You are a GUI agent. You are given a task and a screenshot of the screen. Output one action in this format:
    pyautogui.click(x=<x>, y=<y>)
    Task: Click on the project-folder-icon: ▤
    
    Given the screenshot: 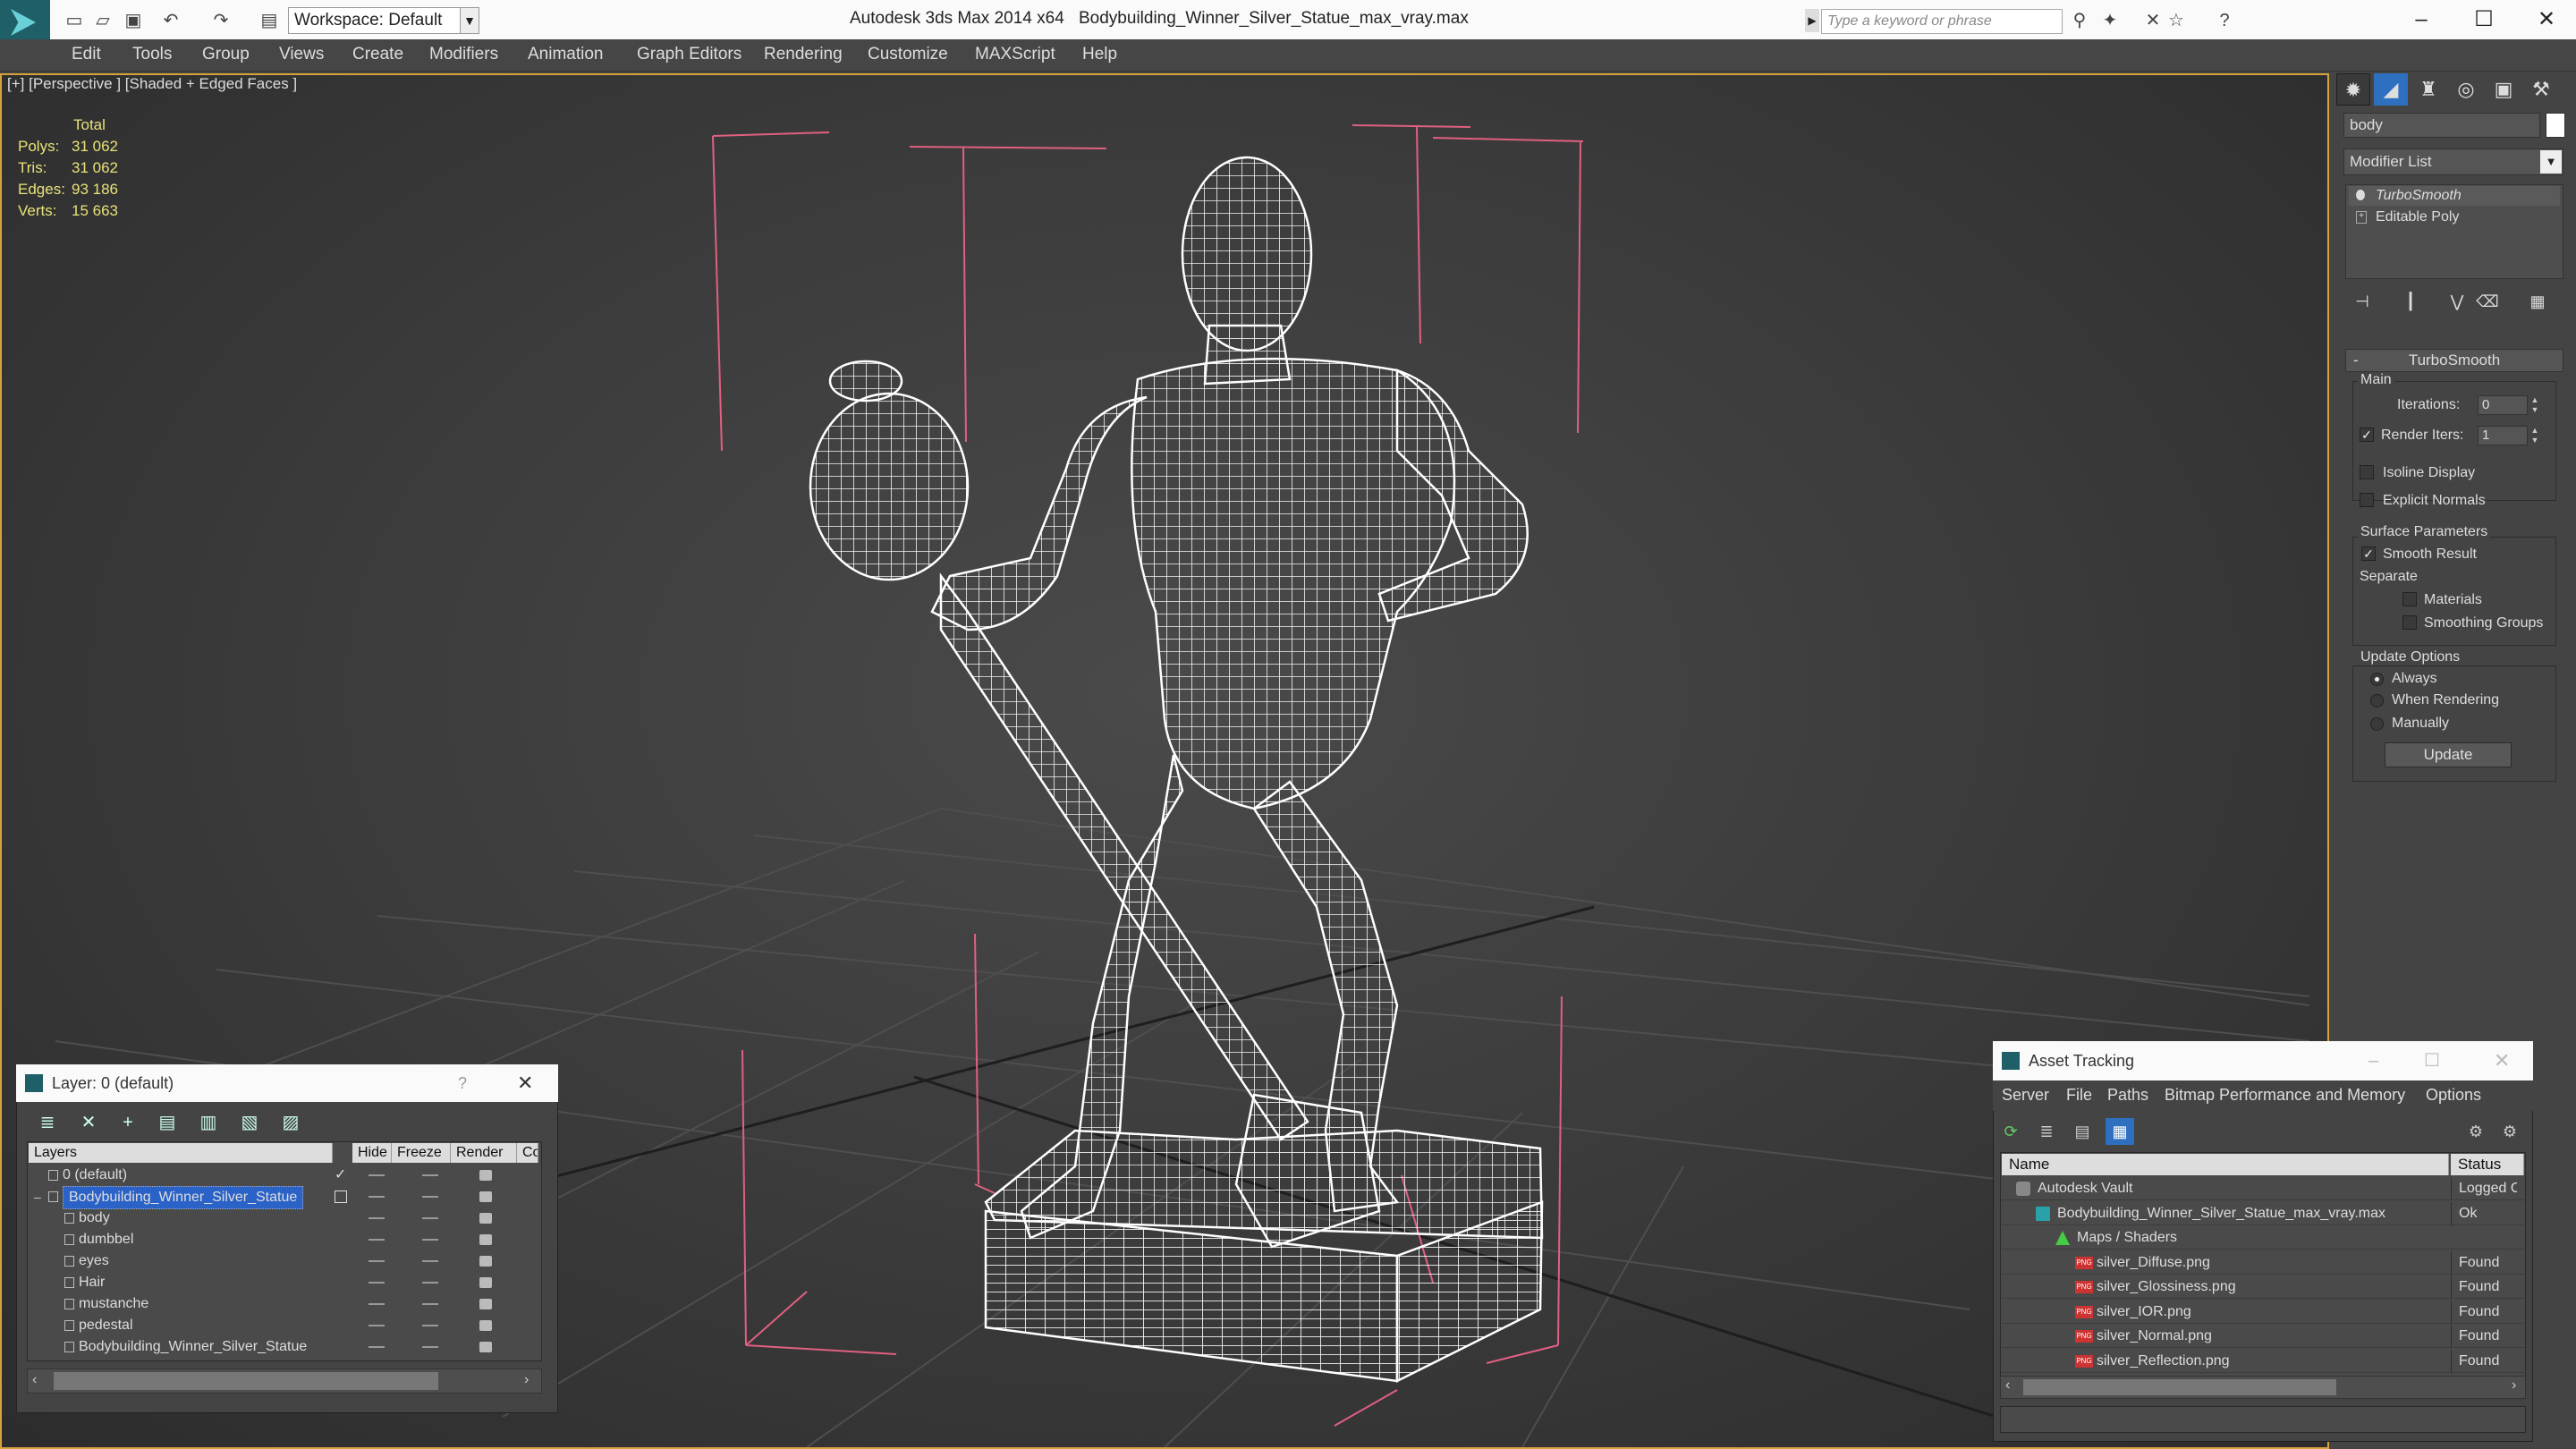 What is the action you would take?
    pyautogui.click(x=269, y=20)
    